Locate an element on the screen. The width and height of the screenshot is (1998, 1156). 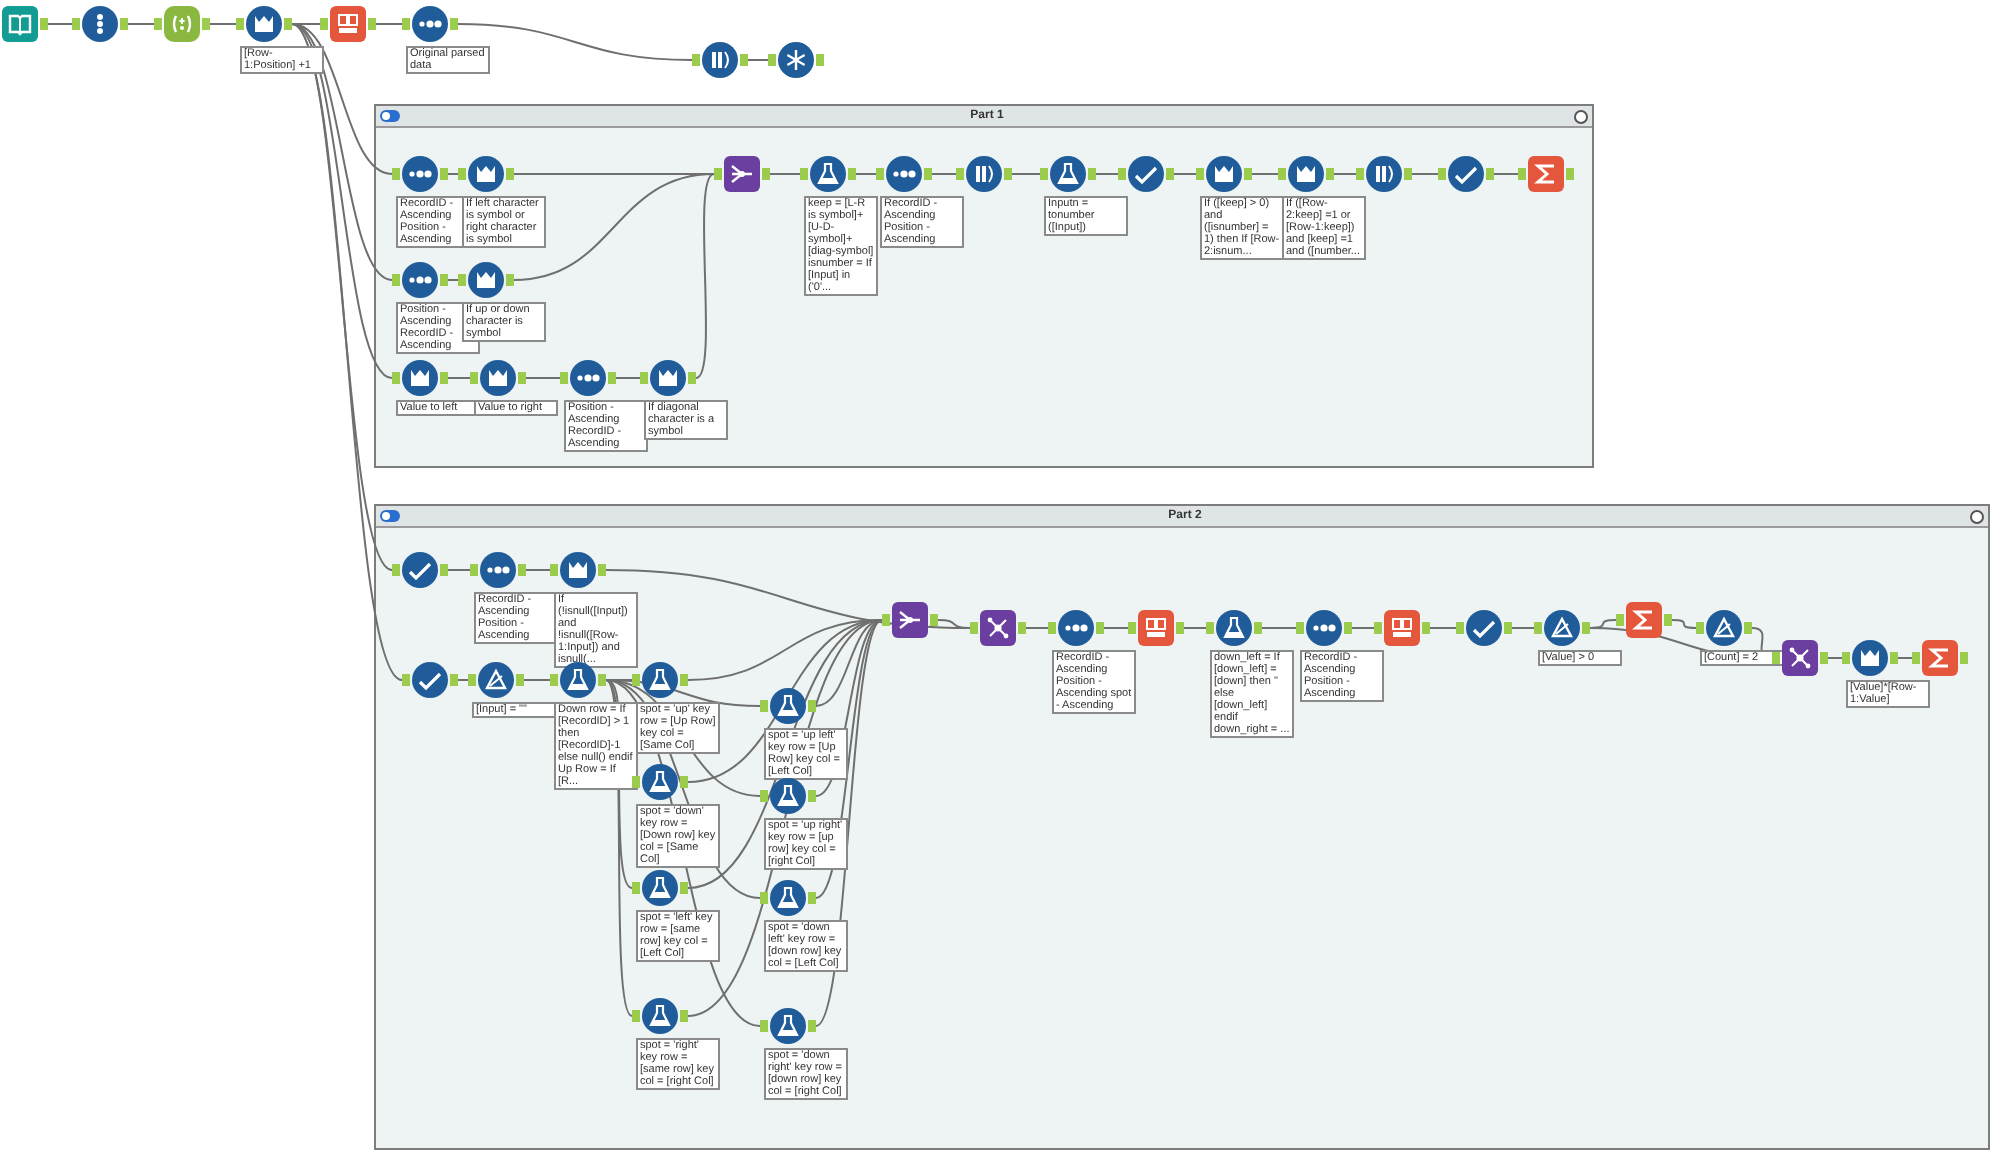
book-icon is located at coordinates (20, 24).